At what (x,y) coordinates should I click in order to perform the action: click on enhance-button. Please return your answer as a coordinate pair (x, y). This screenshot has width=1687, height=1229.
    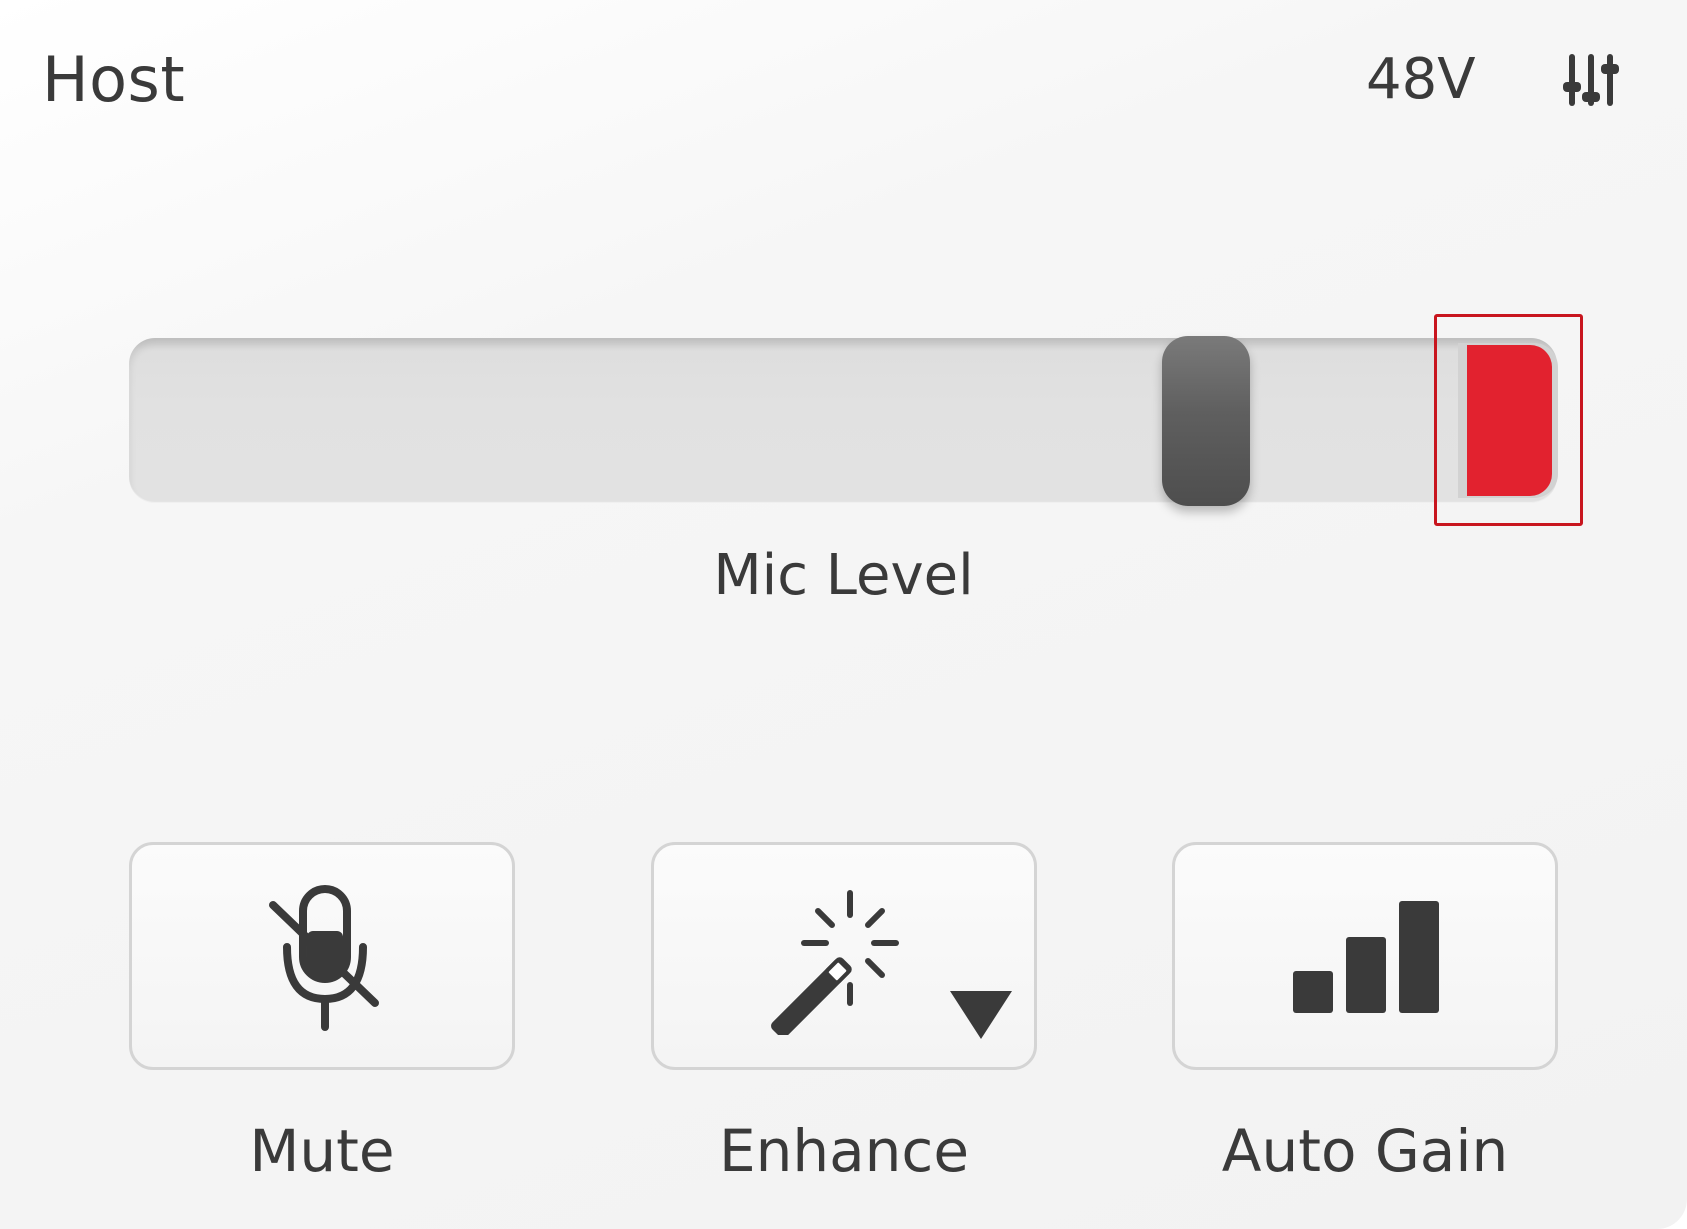
    Looking at the image, I should click on (844, 956).